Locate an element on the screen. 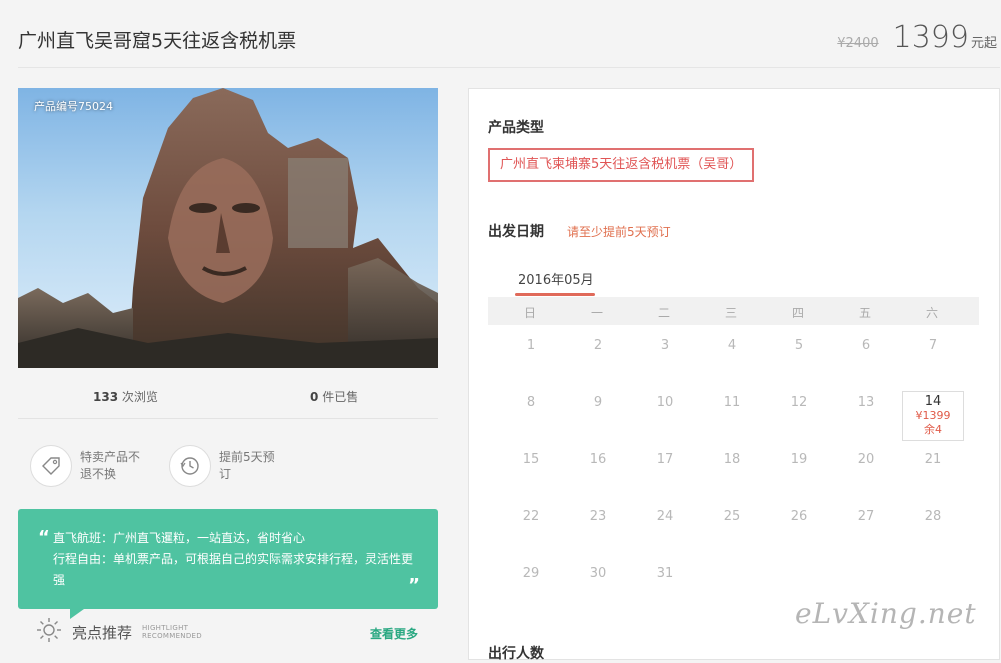  highlight-recommend: 亮点推荐 HIGHTLIGHT RECOMMENDED is located at coordinates (119, 632).